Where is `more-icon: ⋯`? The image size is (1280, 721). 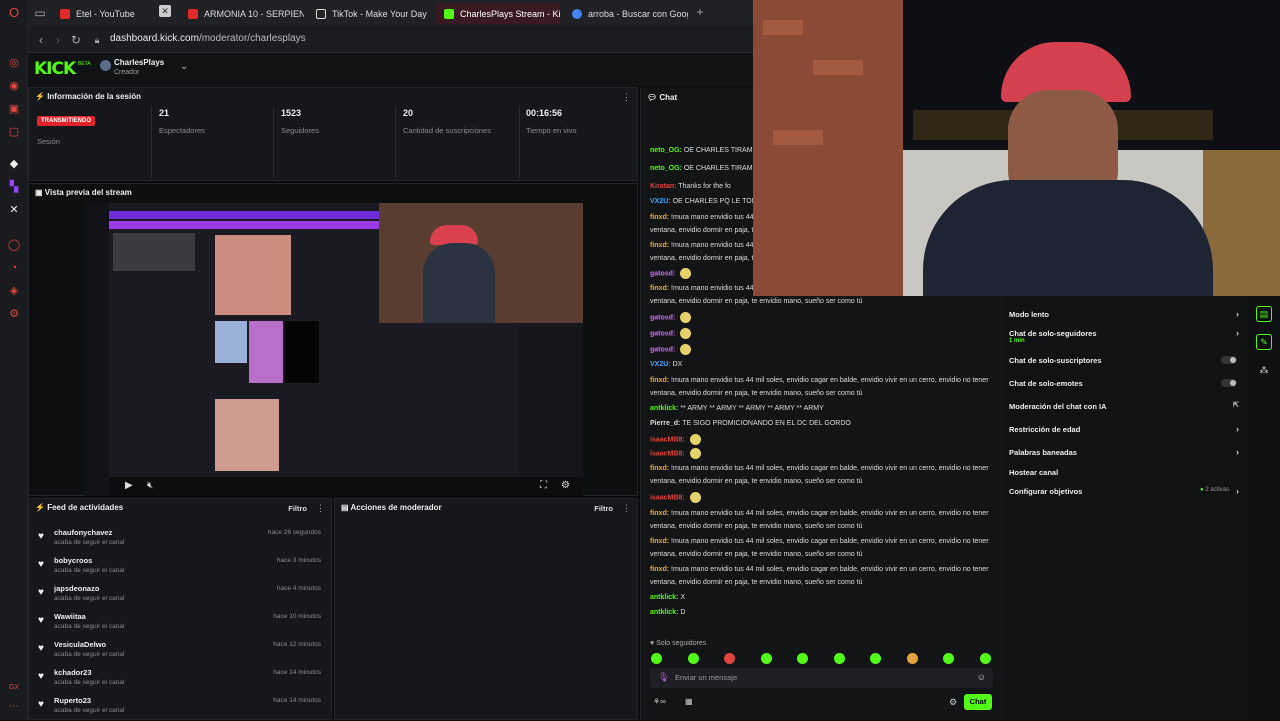
more-icon: ⋯ is located at coordinates (14, 707).